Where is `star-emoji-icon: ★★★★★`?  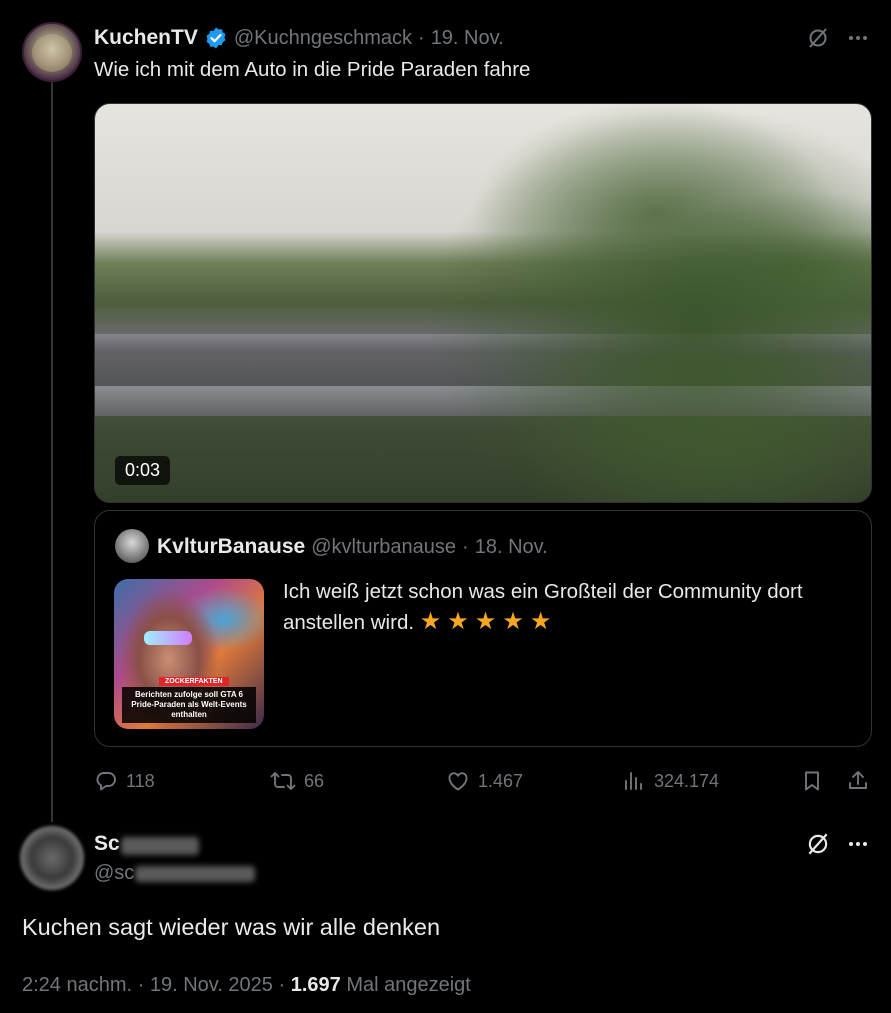
star-emoji-icon: ★★★★★ is located at coordinates (488, 621).